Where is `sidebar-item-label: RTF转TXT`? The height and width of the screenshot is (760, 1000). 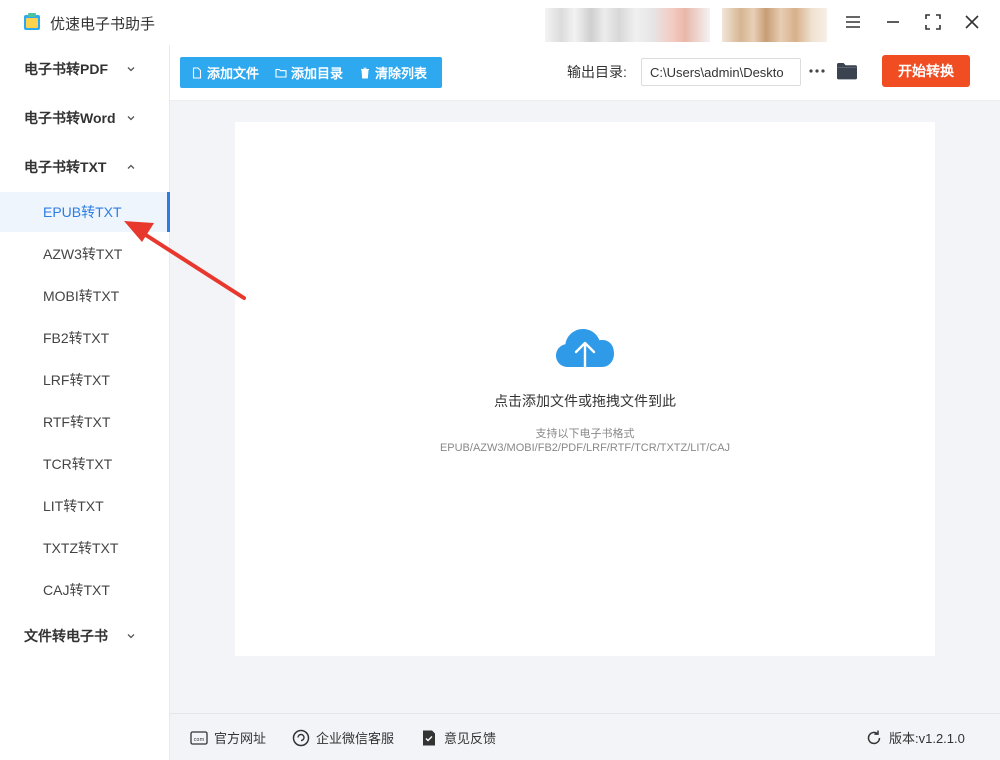 sidebar-item-label: RTF转TXT is located at coordinates (77, 422).